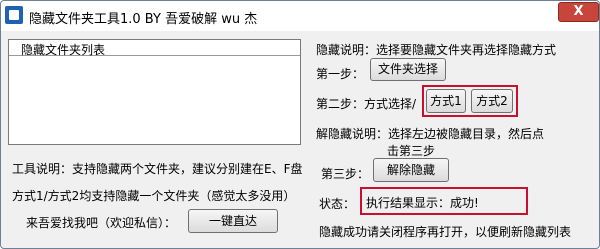  Describe the element at coordinates (422, 203) in the screenshot. I see `status-value: 执行结果显示：成功!` at that location.